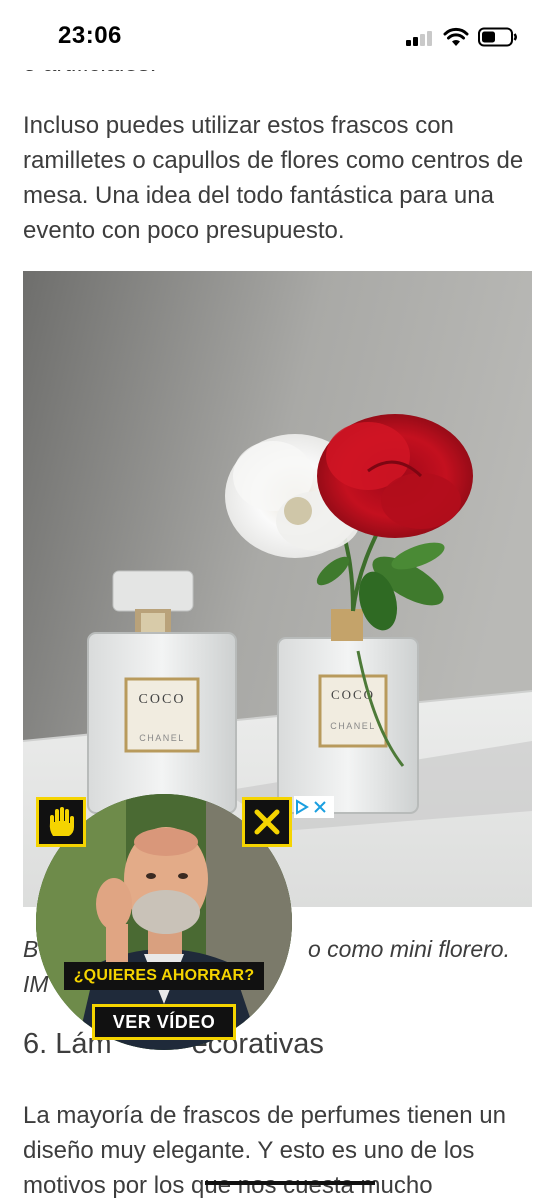 The width and height of the screenshot is (555, 1200). Describe the element at coordinates (164, 976) in the screenshot. I see `ad-headline: ¿QUIERES AHORRAR?` at that location.